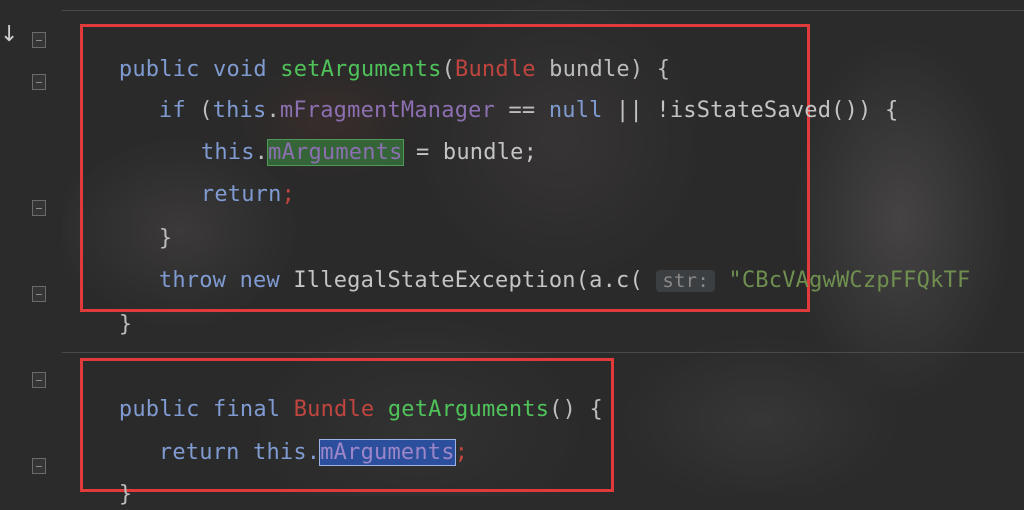  Describe the element at coordinates (387, 452) in the screenshot. I see `field-read-highlight: mArguments` at that location.